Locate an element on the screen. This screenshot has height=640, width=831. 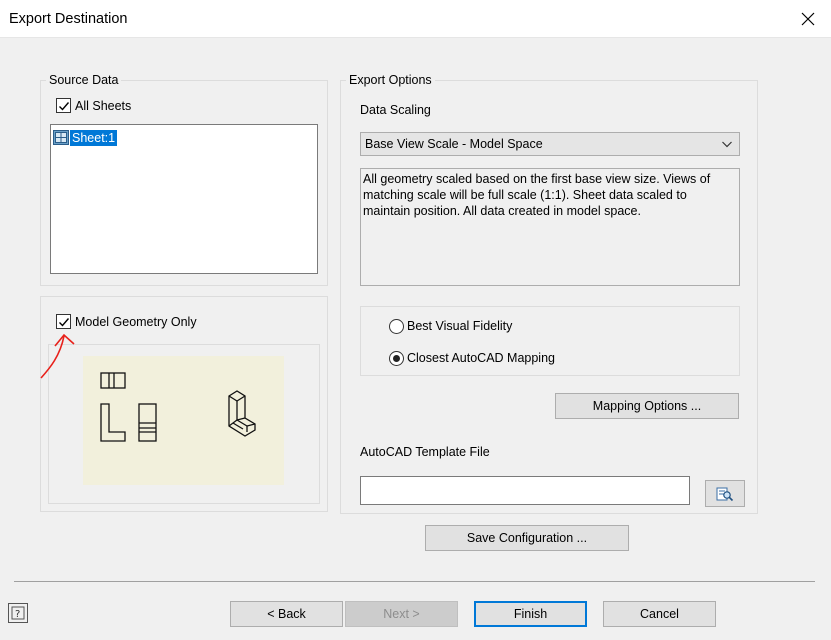
data-scaling-value: Base View Scale - Model Space is located at coordinates (454, 144).